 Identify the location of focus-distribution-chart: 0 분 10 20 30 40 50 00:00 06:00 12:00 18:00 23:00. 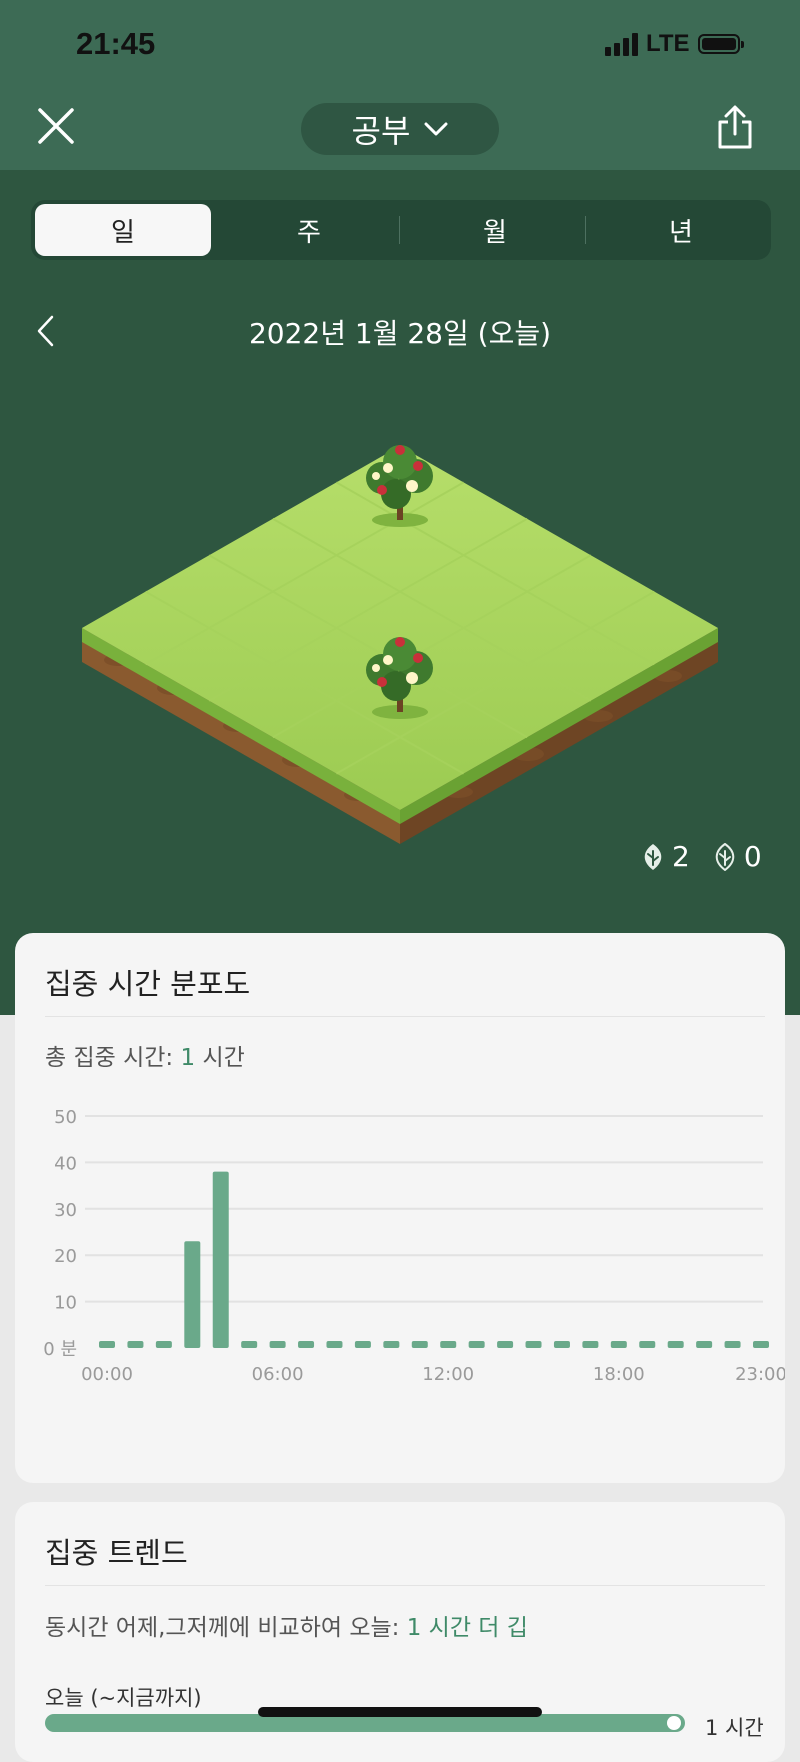
(414, 1246).